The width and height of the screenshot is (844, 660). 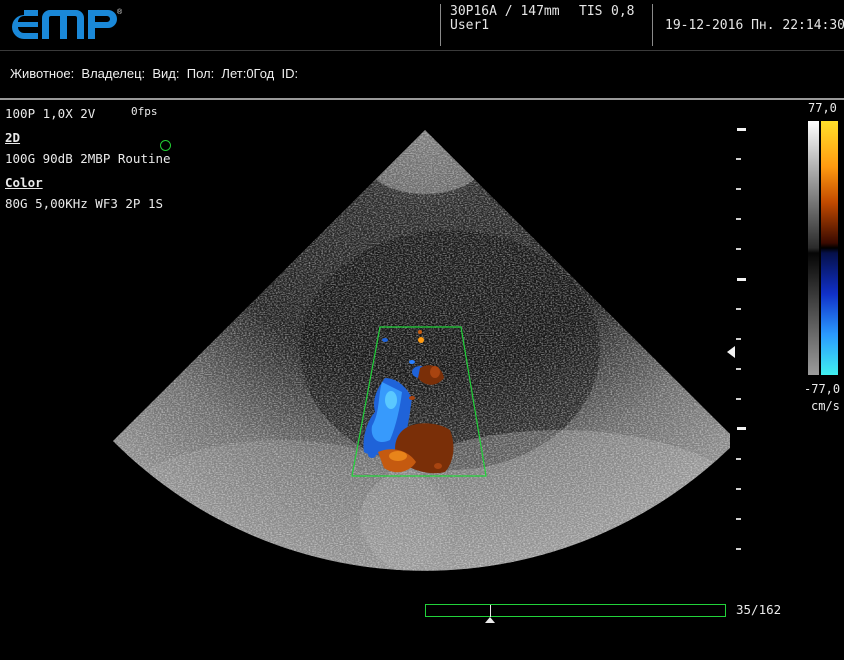 I want to click on mode-color-settings: 80G 5,00KHz WF3 2P 1S, so click(x=84, y=203).